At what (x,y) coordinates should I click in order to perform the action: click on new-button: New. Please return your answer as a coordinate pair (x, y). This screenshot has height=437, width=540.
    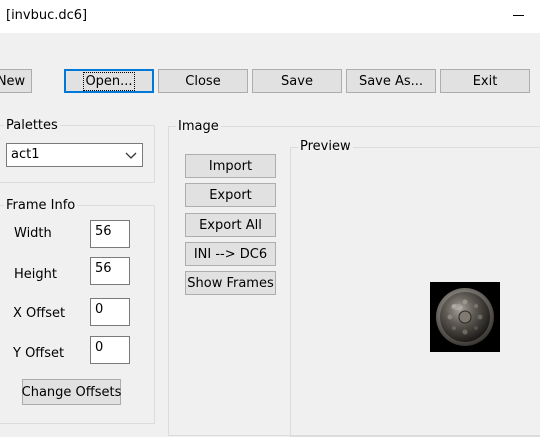
    Looking at the image, I should click on (16, 81).